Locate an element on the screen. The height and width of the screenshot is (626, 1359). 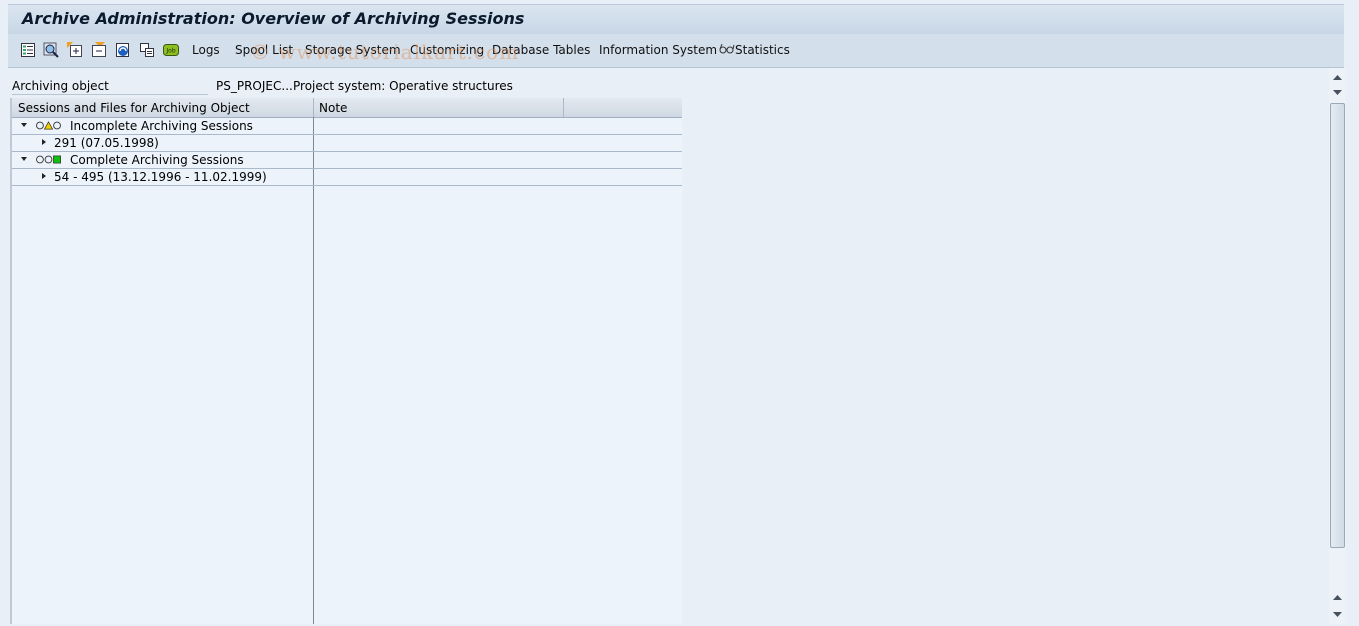
logs-button: Logs is located at coordinates (206, 50).